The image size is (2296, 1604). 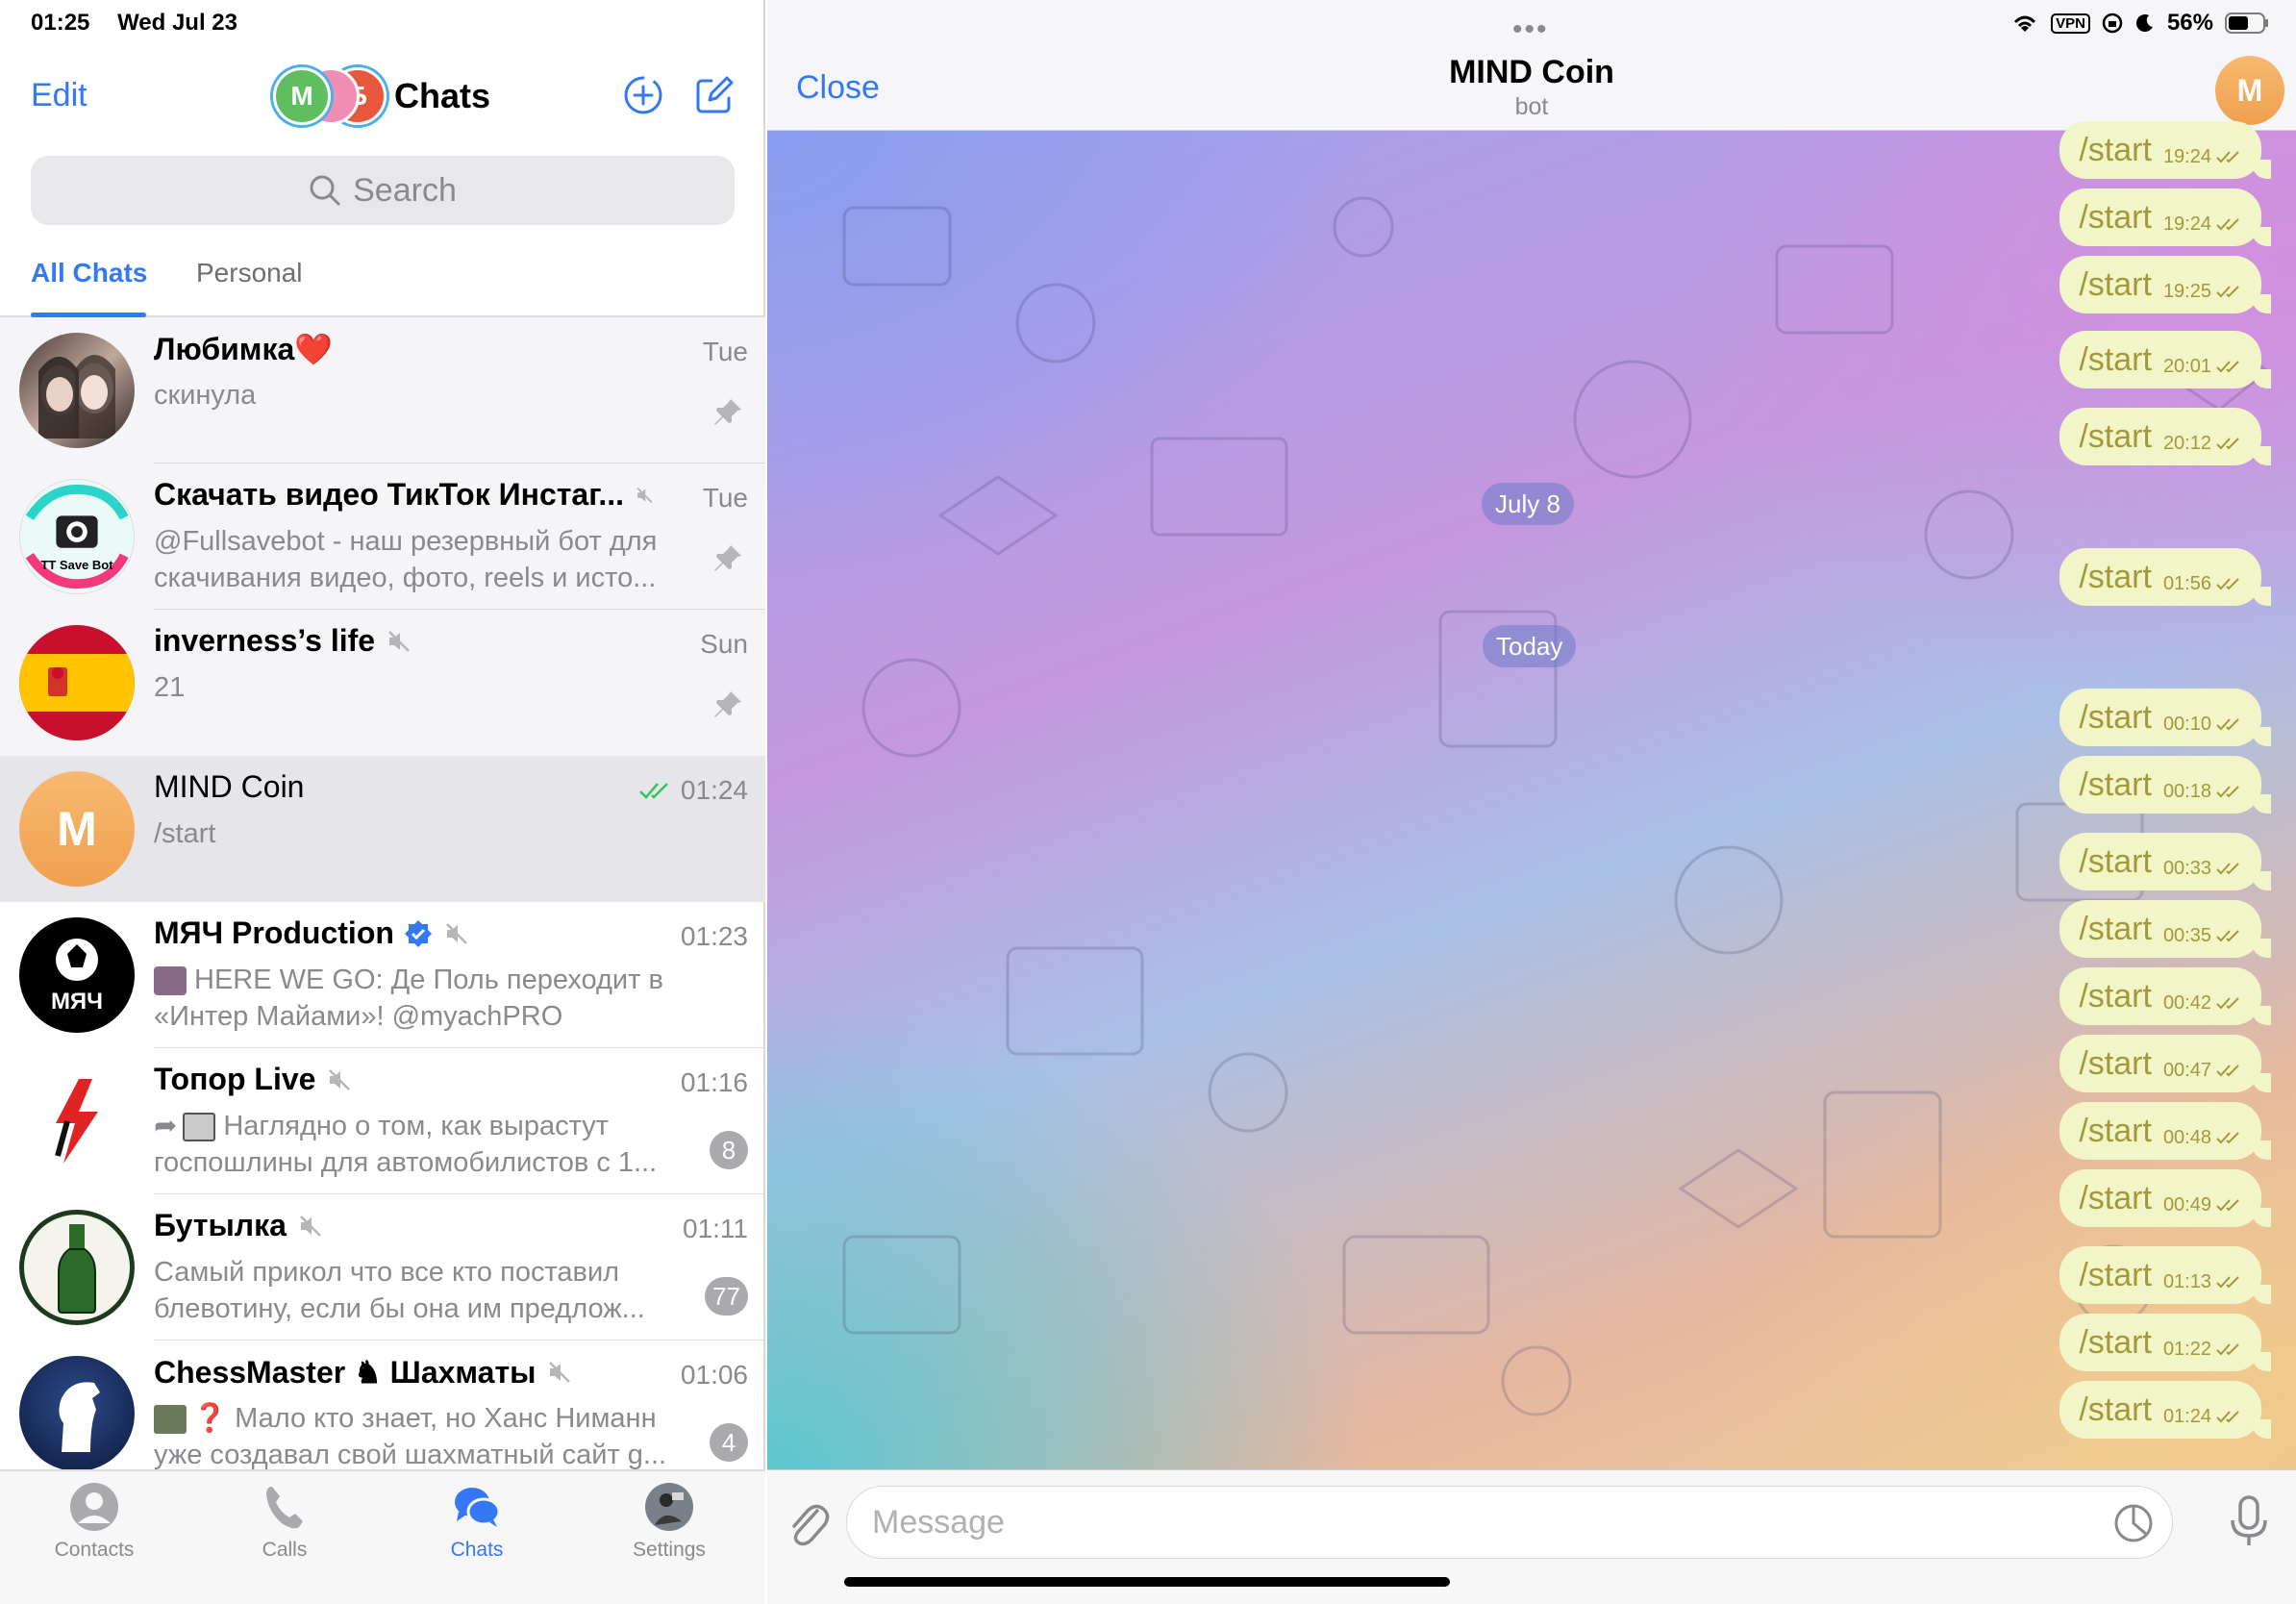 What do you see at coordinates (382, 829) in the screenshot?
I see `chat-row-selected: M MIND Coin 01:24 /start` at bounding box center [382, 829].